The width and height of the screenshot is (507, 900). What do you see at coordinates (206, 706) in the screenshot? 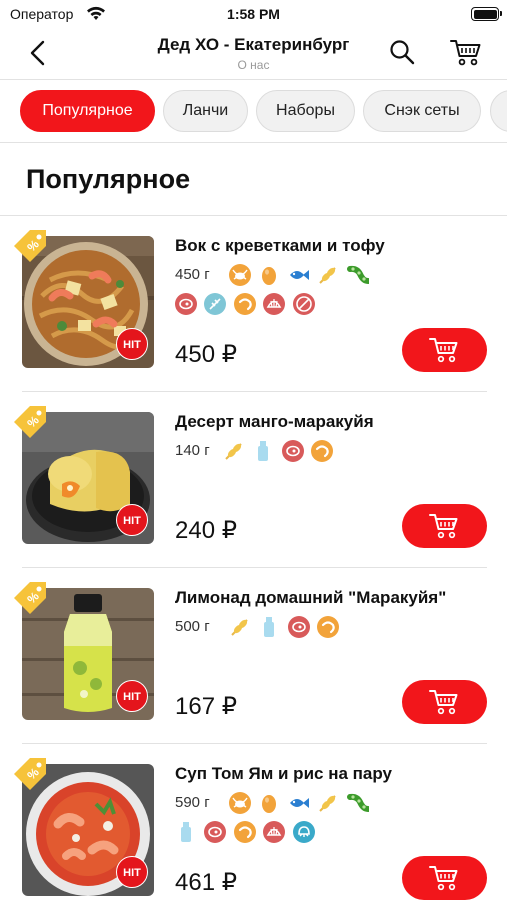
I see `product-price: 167 ₽` at bounding box center [206, 706].